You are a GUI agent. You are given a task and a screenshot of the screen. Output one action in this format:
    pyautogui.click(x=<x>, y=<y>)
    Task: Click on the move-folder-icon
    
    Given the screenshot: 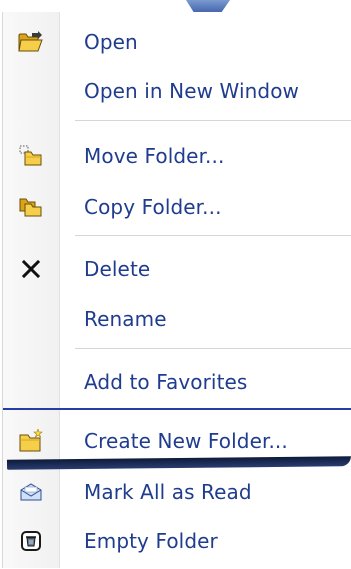 What is the action you would take?
    pyautogui.click(x=31, y=156)
    